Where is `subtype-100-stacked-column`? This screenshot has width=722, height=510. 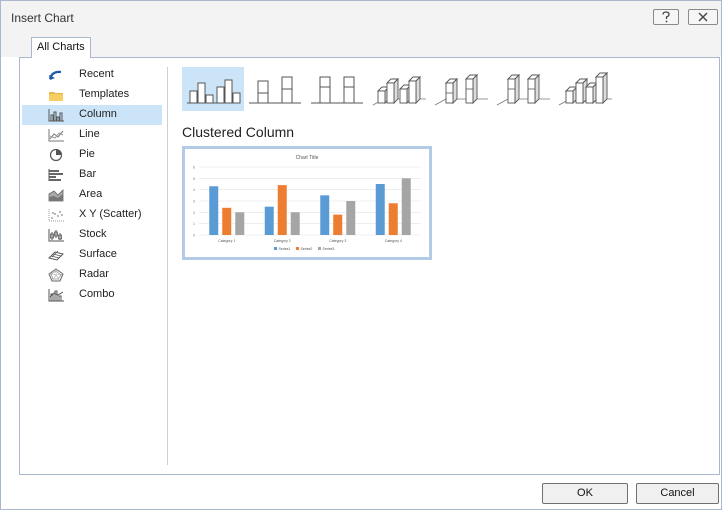
subtype-100-stacked-column is located at coordinates (337, 89).